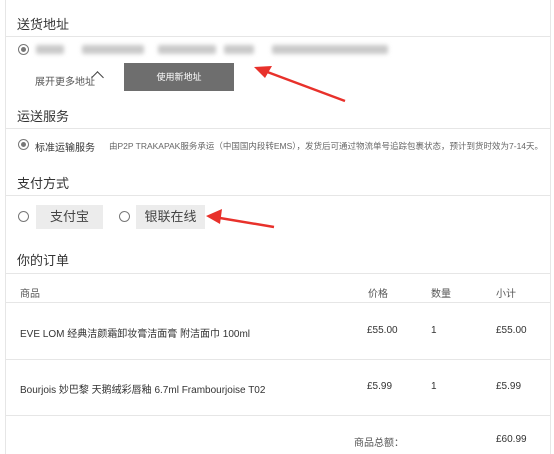 This screenshot has height=454, width=554. What do you see at coordinates (276, 147) in the screenshot?
I see `annotation-arrows` at bounding box center [276, 147].